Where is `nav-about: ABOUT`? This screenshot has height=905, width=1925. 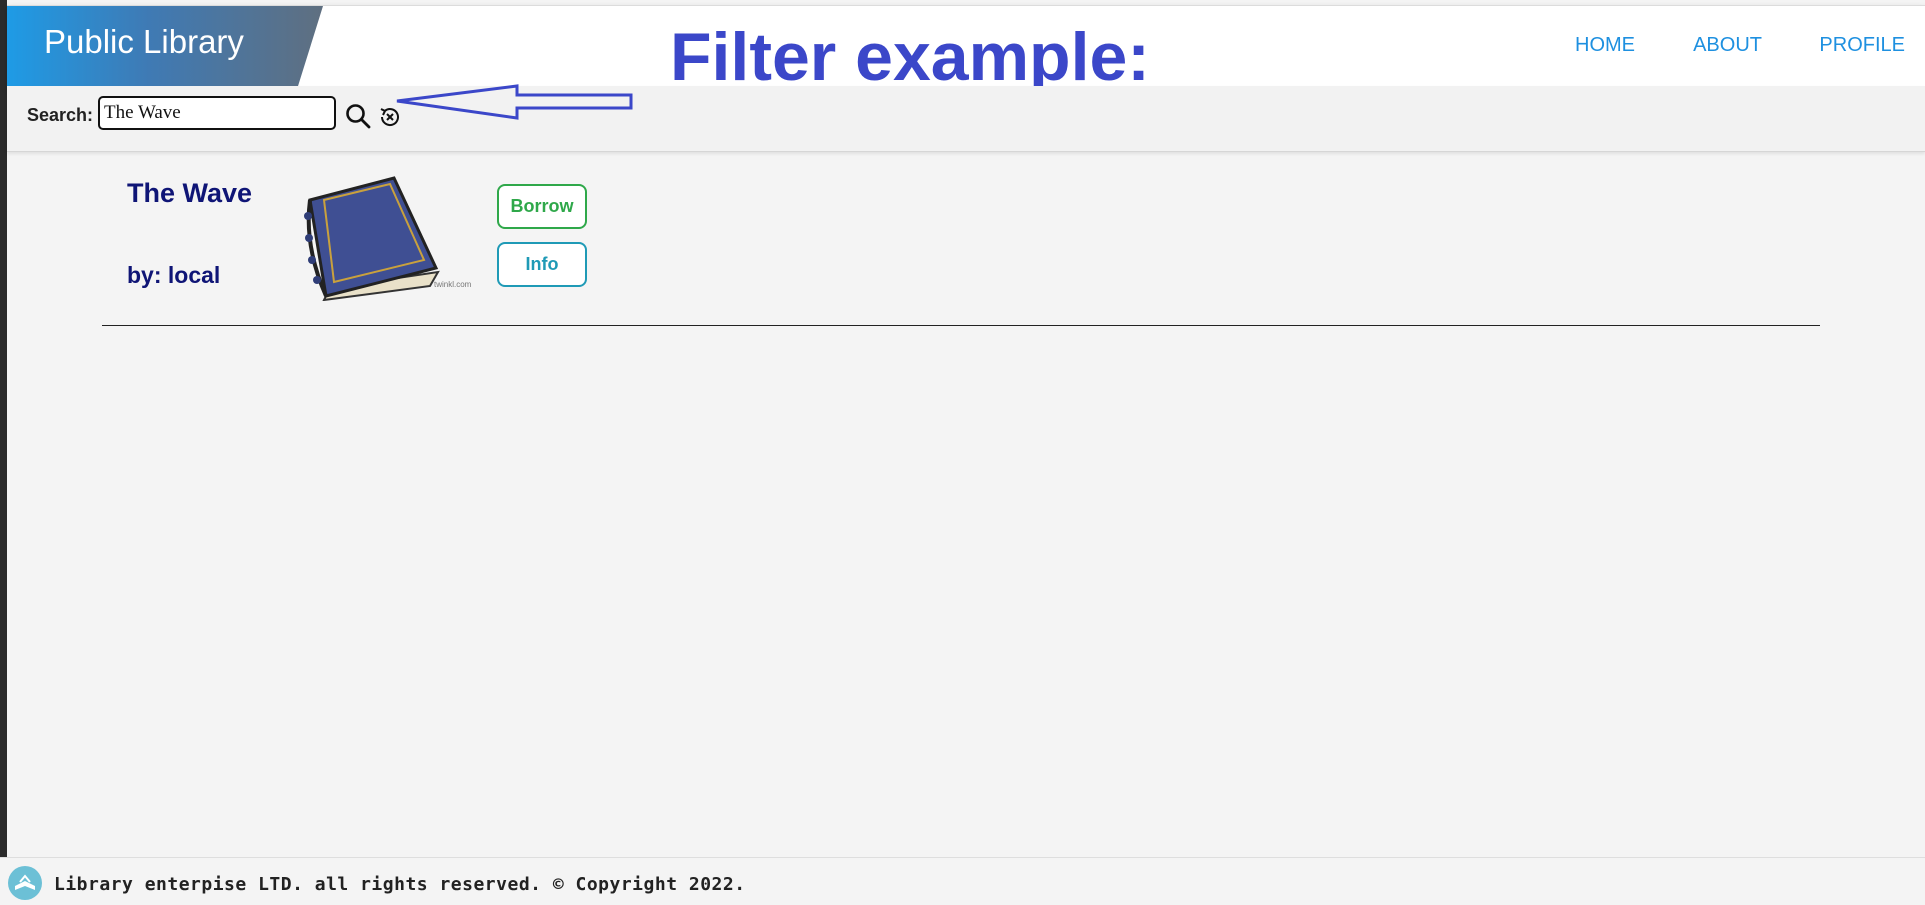
nav-about: ABOUT is located at coordinates (1727, 45).